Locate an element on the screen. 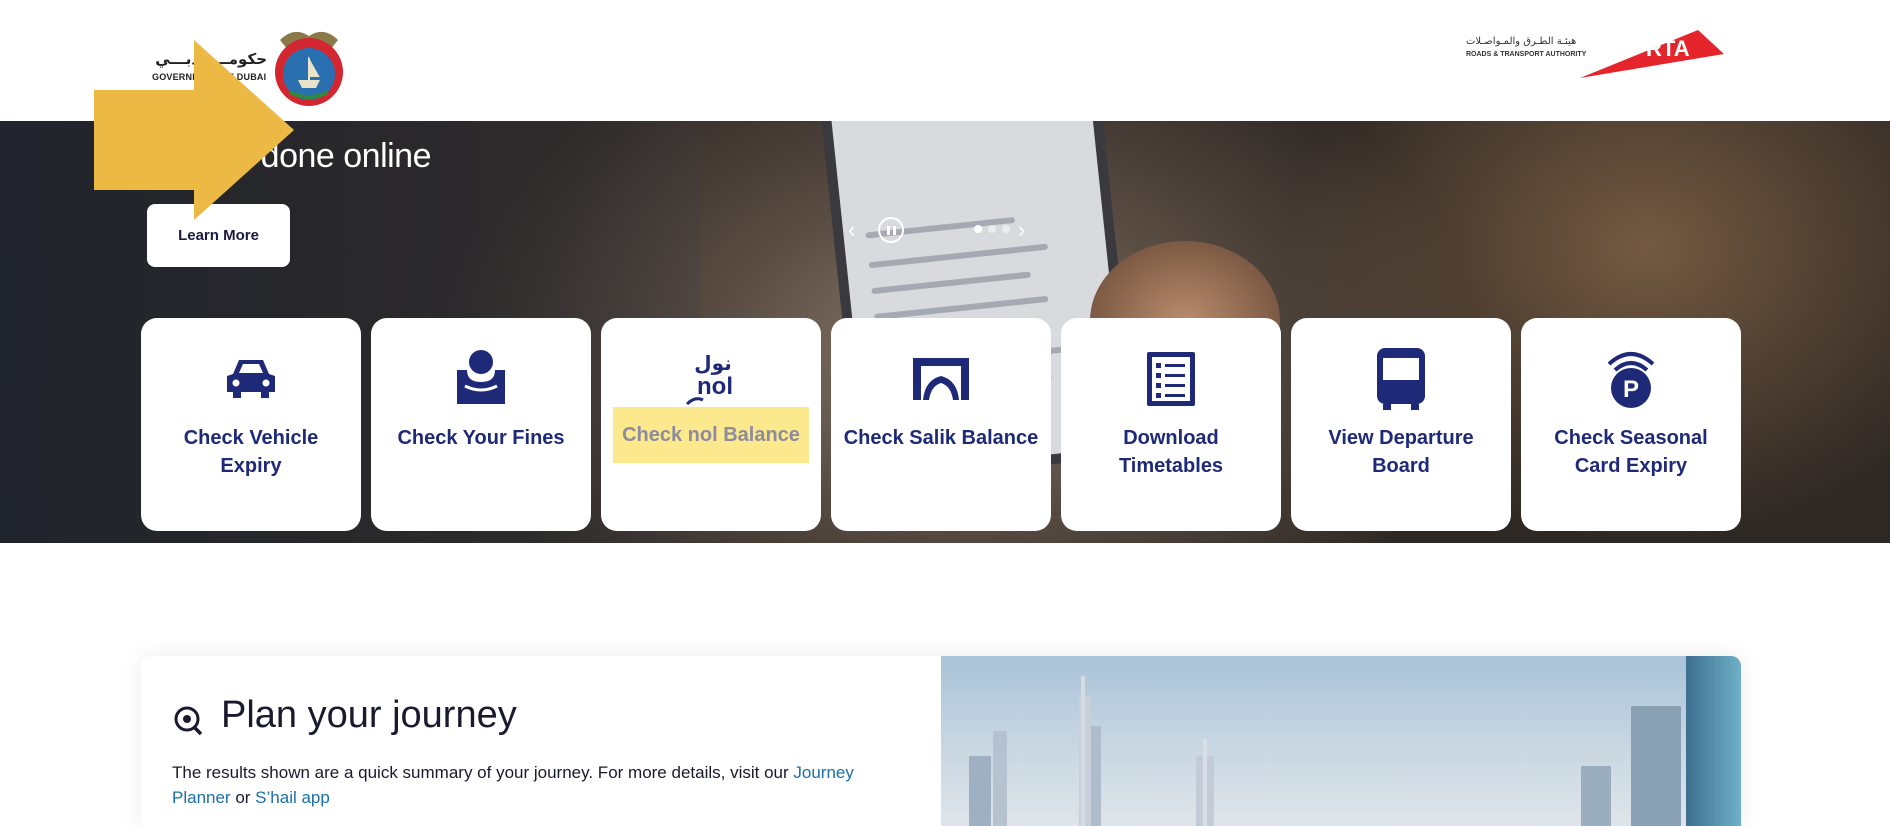 The height and width of the screenshot is (826, 1890). service-card-nol-balance: نول nol Check nol Balance is located at coordinates (711, 424).